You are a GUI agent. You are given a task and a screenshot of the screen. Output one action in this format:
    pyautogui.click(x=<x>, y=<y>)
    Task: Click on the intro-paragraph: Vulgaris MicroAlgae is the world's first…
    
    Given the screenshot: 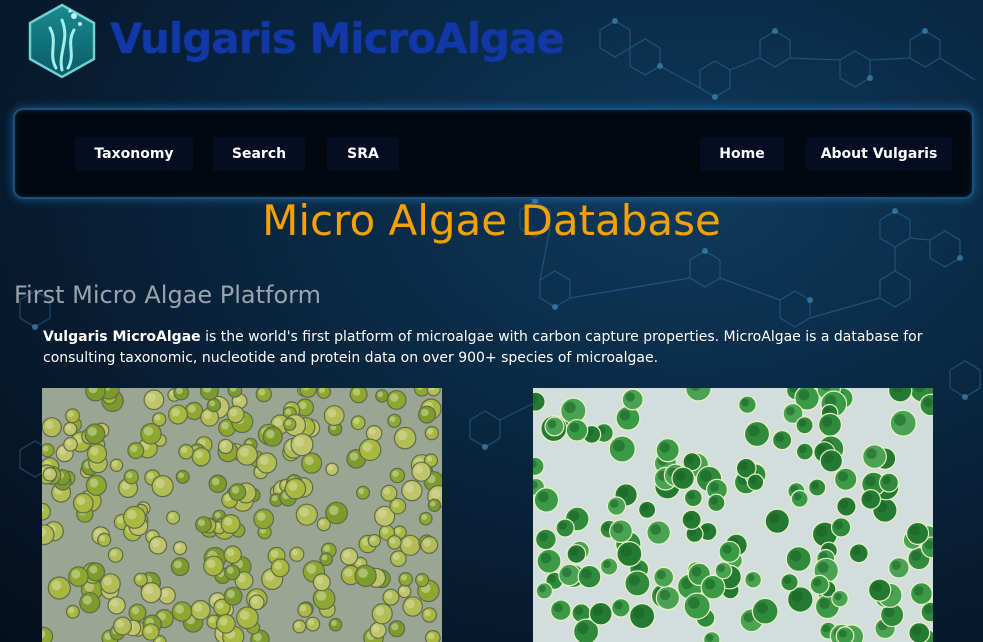 What is the action you would take?
    pyautogui.click(x=493, y=348)
    